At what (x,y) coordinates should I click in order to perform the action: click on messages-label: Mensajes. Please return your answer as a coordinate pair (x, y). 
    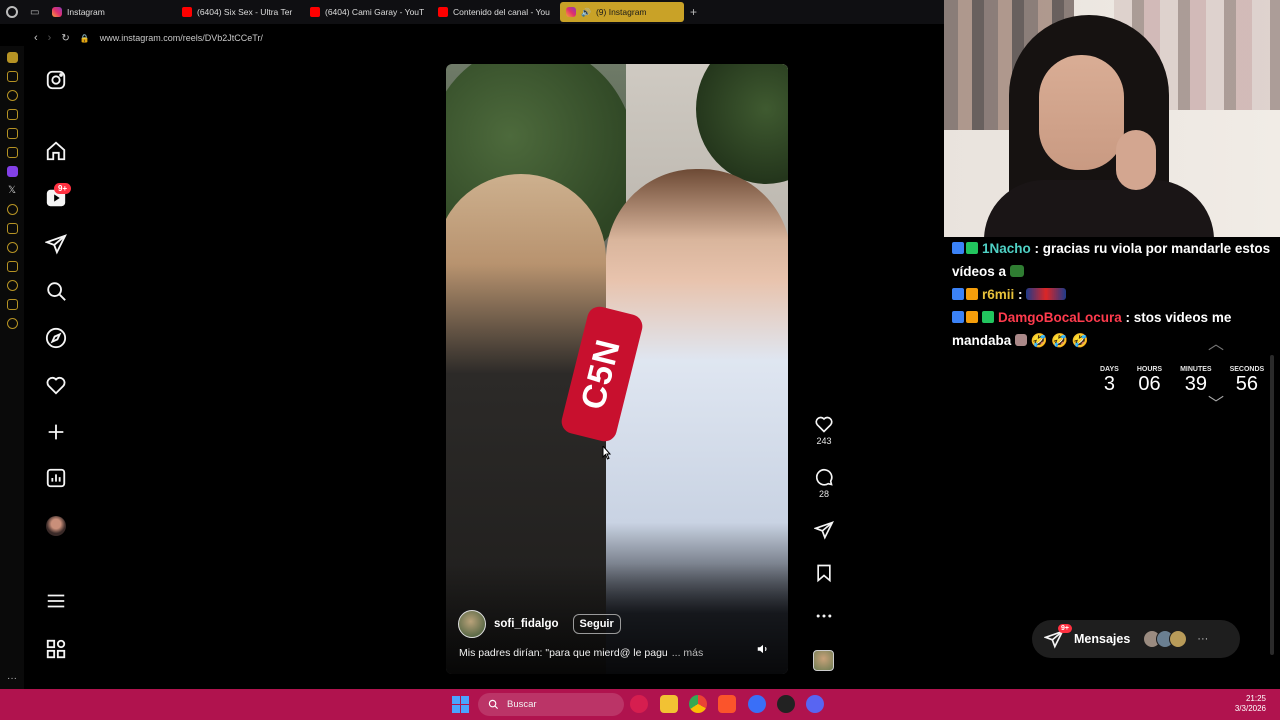
    Looking at the image, I should click on (1102, 639).